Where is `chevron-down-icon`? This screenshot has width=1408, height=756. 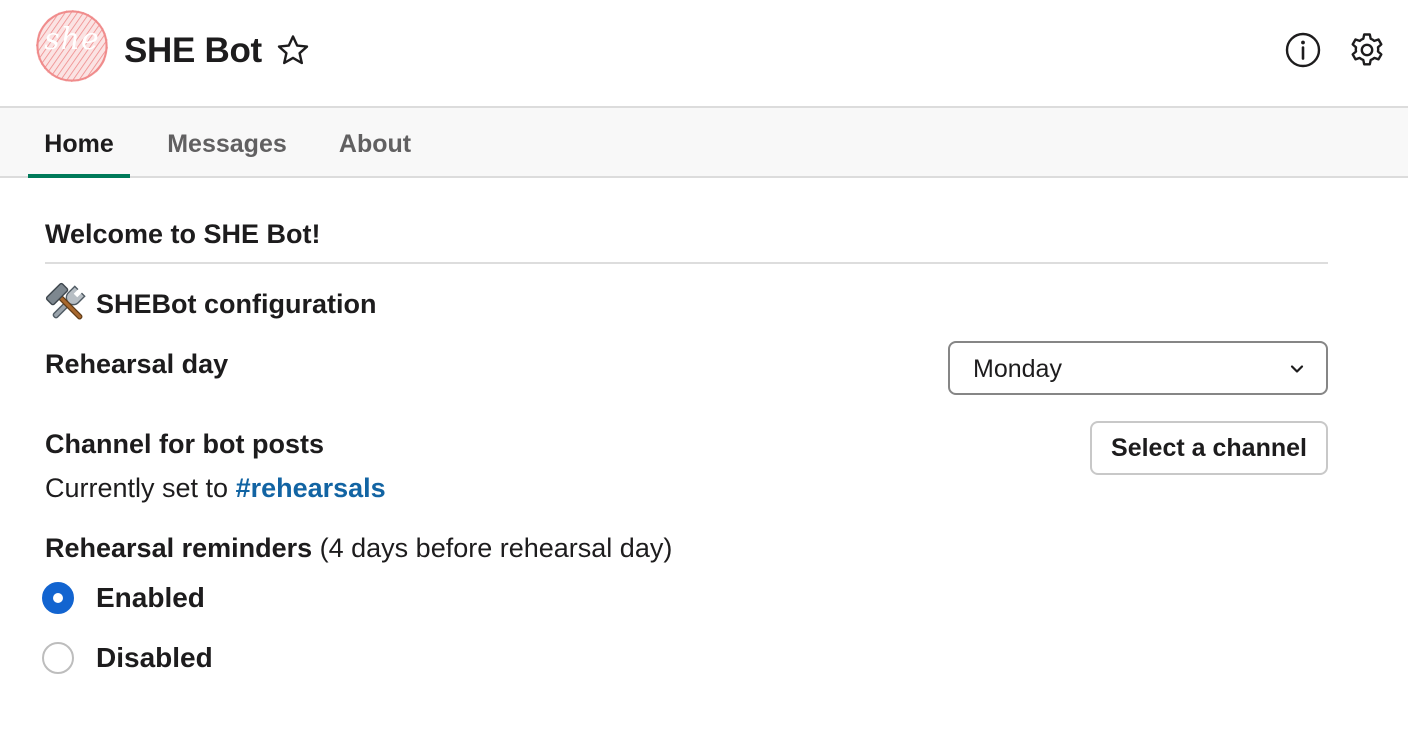
chevron-down-icon is located at coordinates (1297, 369).